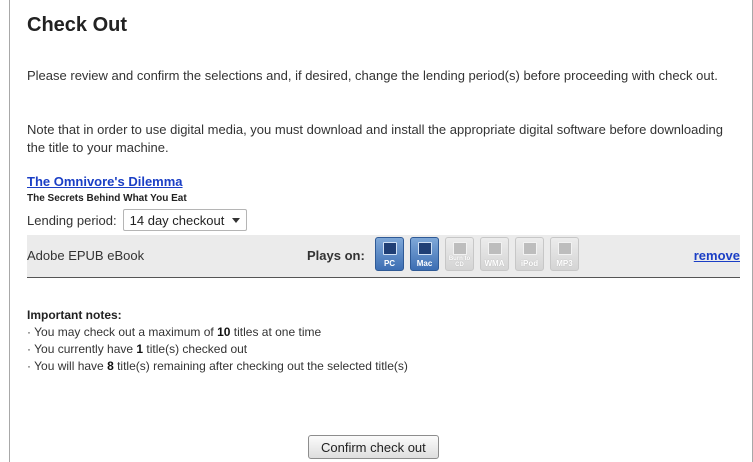  Describe the element at coordinates (107, 198) in the screenshot. I see `book-subtitle: The Secrets Behind What You Eat` at that location.